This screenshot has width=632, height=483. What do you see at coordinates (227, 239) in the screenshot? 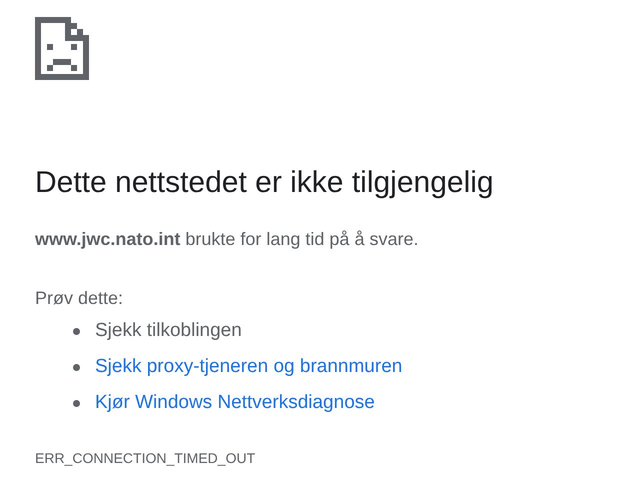
I see `error-message: www.jwc.nato.int brukte for lang tid på å svare.` at bounding box center [227, 239].